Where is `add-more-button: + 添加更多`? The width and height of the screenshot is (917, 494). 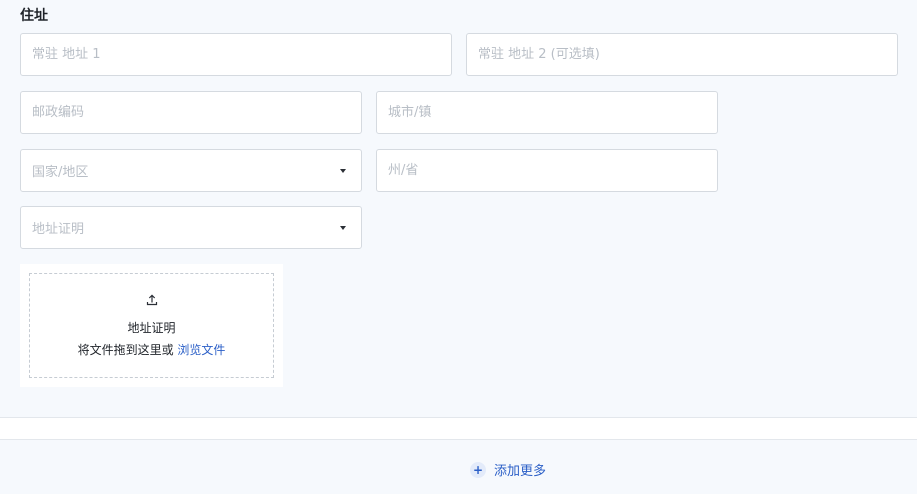
add-more-button: + 添加更多 is located at coordinates (508, 469).